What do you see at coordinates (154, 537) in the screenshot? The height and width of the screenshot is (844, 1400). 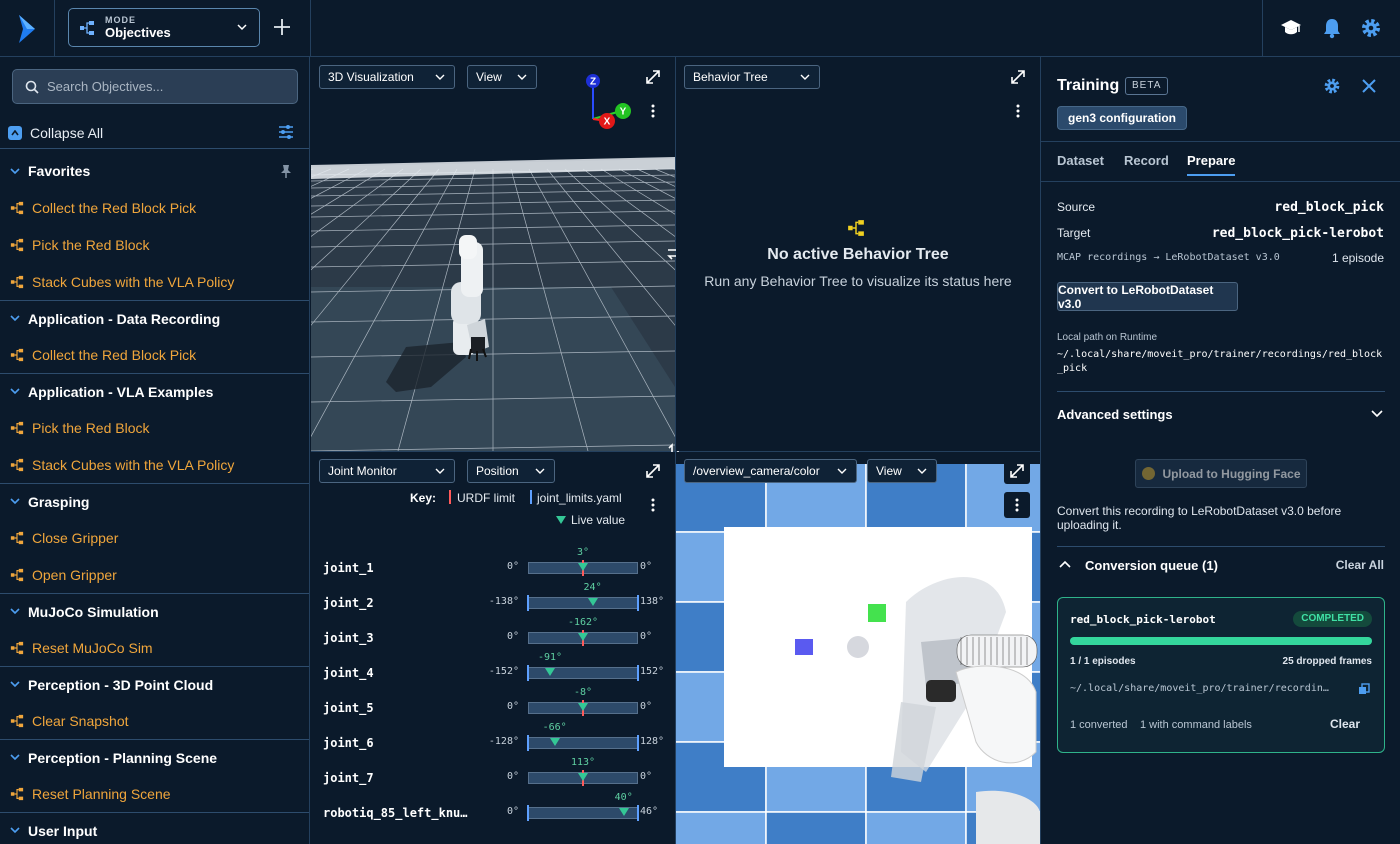 I see `objective-item: Close Gripper` at bounding box center [154, 537].